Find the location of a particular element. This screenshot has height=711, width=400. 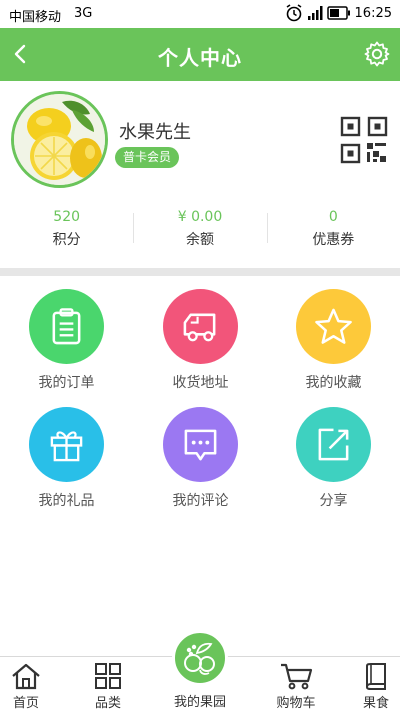

fruit-basket-icon is located at coordinates (199, 658).